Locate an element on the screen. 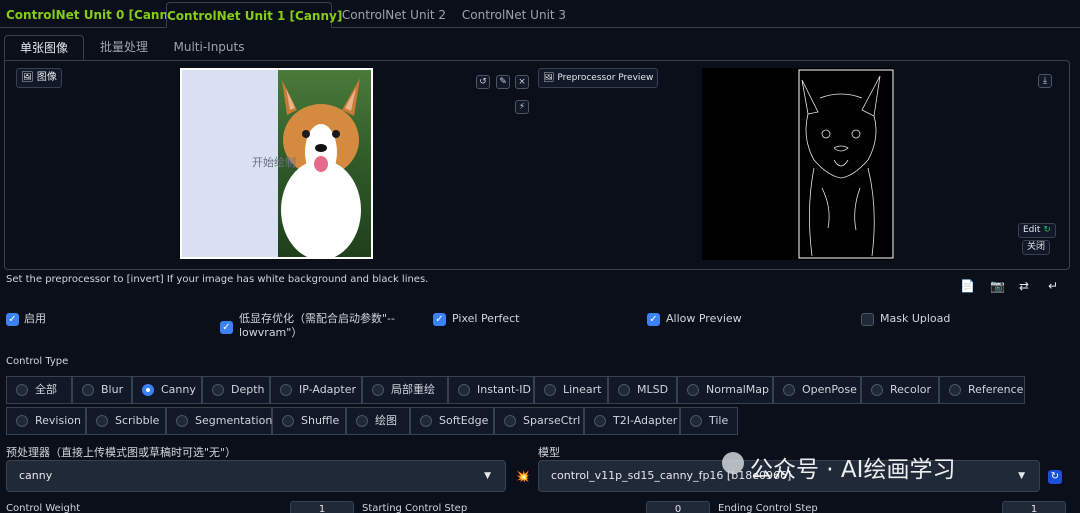  tab-unit-1: ControlNet Unit 1 [Canny] is located at coordinates (254, 15).